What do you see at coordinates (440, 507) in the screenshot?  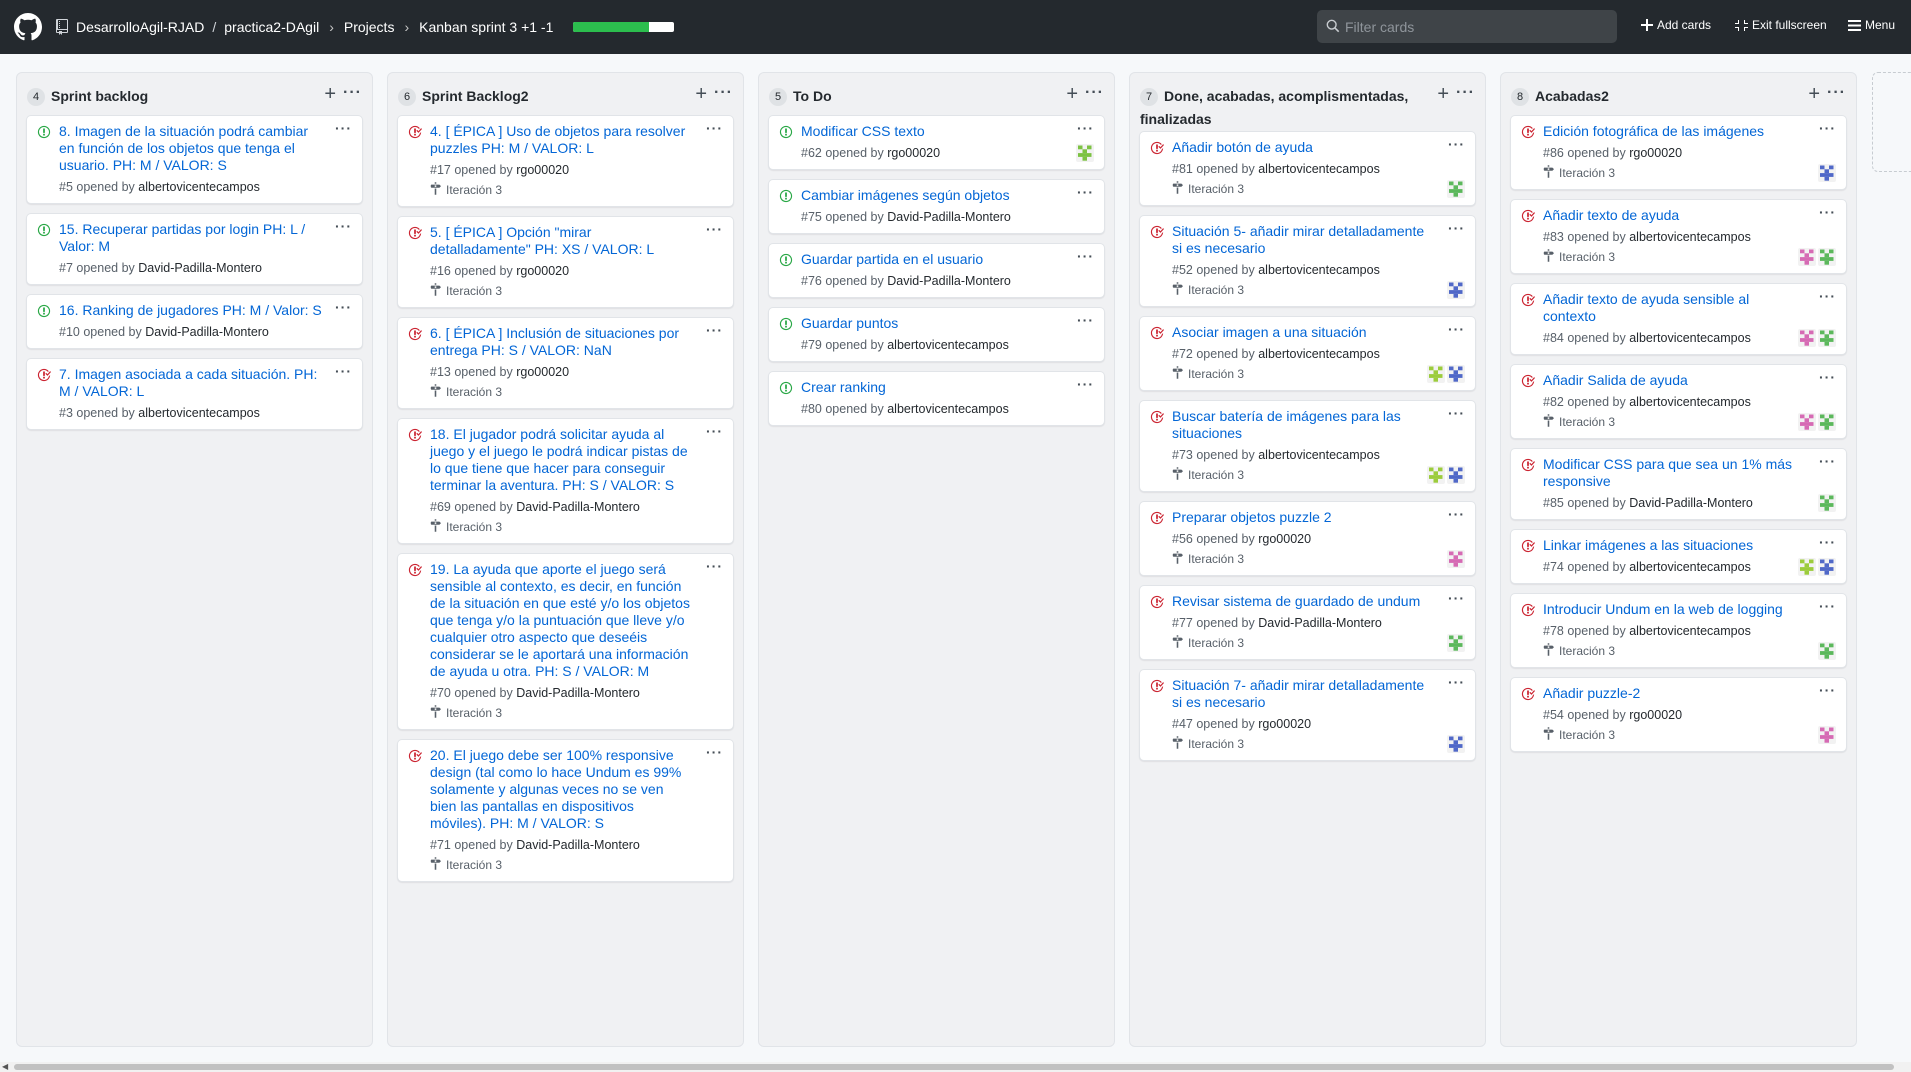 I see `issue-number: #69` at bounding box center [440, 507].